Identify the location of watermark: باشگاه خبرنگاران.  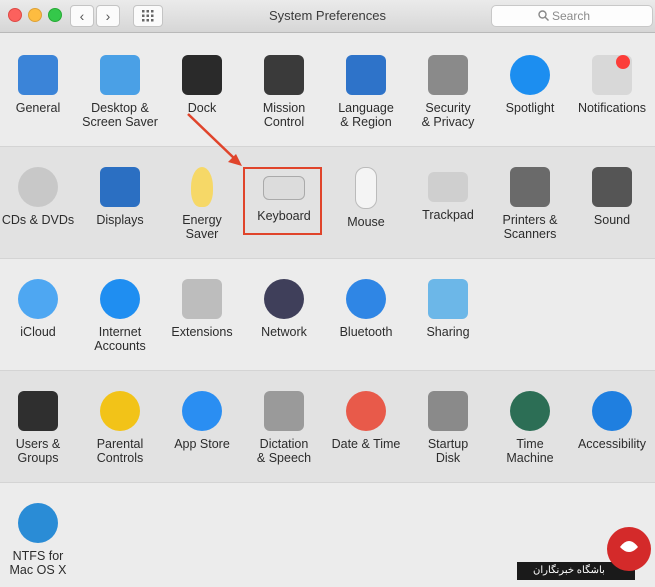
(586, 554).